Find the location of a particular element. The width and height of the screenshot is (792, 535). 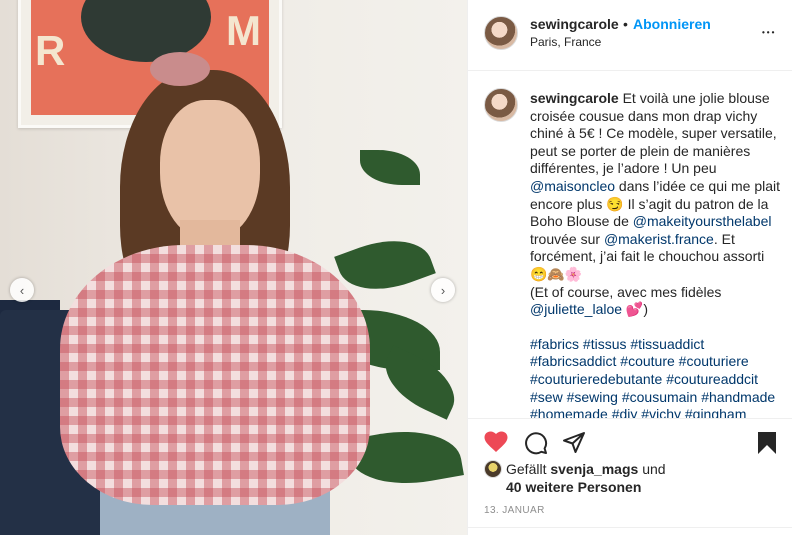

likes-prefix: Gefällt is located at coordinates (528, 469).